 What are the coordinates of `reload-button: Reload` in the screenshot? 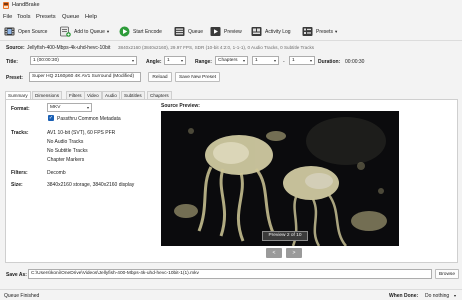 It's located at (160, 77).